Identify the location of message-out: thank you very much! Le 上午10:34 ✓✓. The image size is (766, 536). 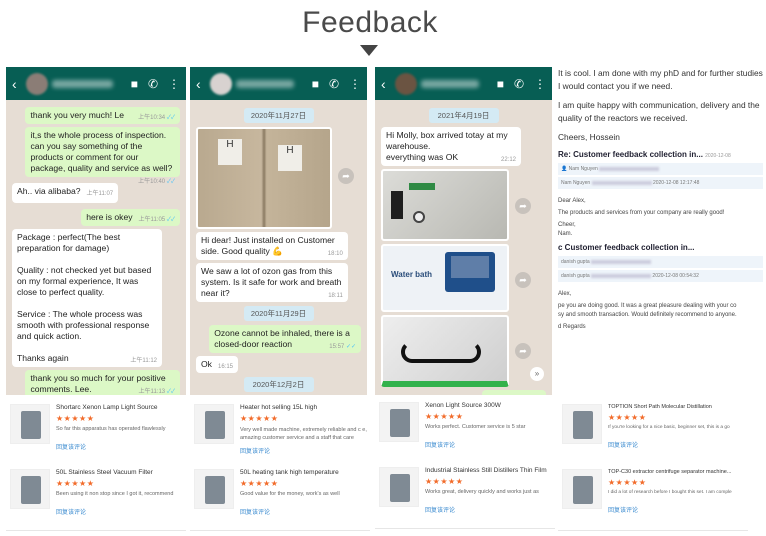
(102, 115).